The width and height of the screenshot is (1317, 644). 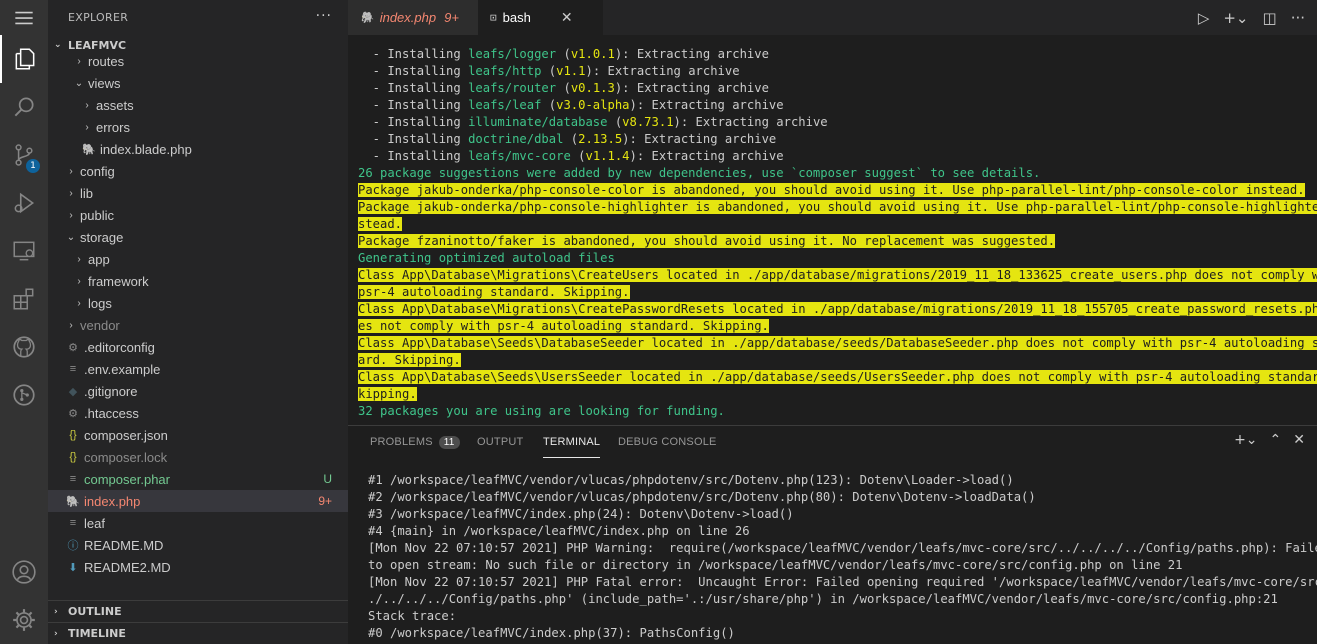 What do you see at coordinates (198, 193) in the screenshot?
I see `tree-item: › lib` at bounding box center [198, 193].